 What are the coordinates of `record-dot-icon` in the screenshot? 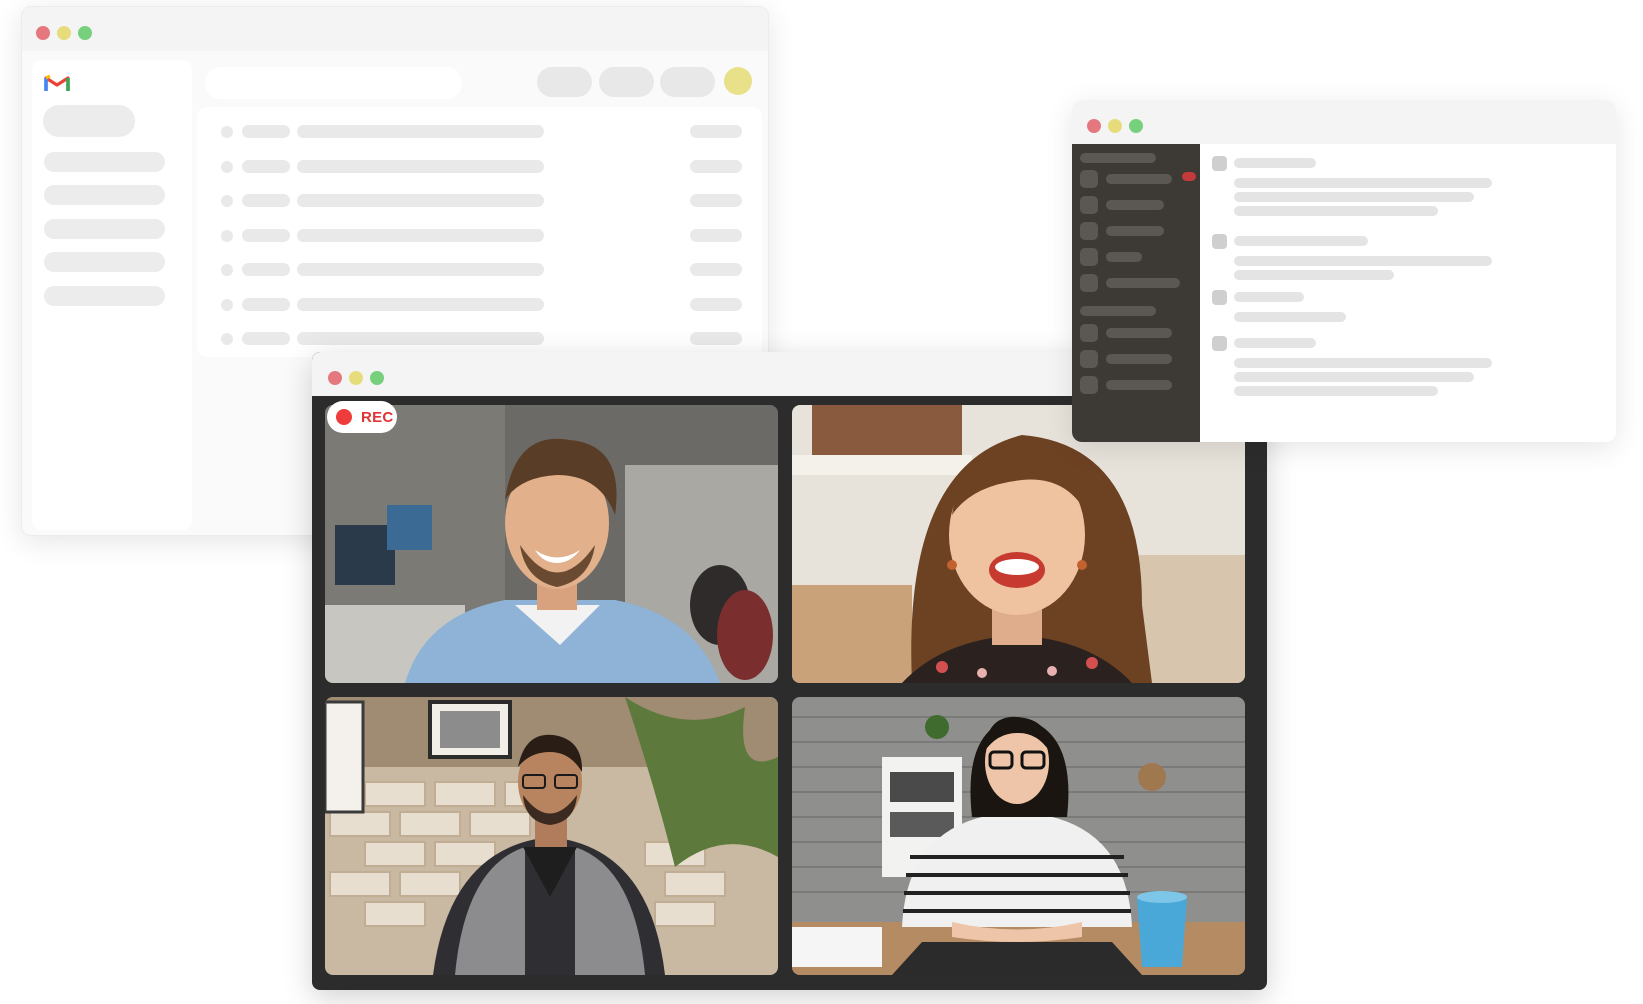 It's located at (344, 417).